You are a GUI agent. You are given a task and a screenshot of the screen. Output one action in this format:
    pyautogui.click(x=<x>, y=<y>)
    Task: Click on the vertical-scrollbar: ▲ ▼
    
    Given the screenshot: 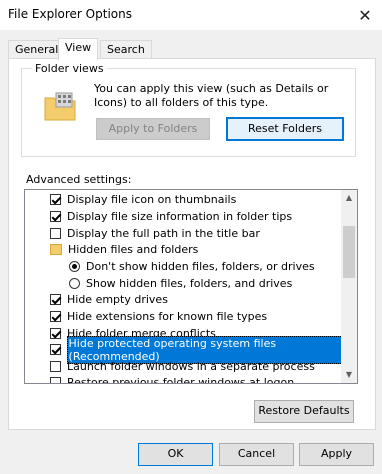 What is the action you would take?
    pyautogui.click(x=349, y=286)
    